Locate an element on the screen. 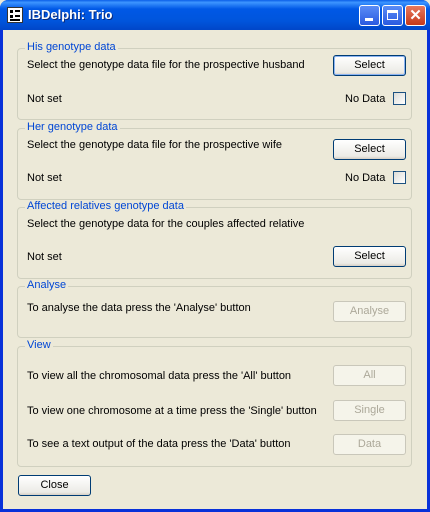  maximize-button is located at coordinates (392, 15).